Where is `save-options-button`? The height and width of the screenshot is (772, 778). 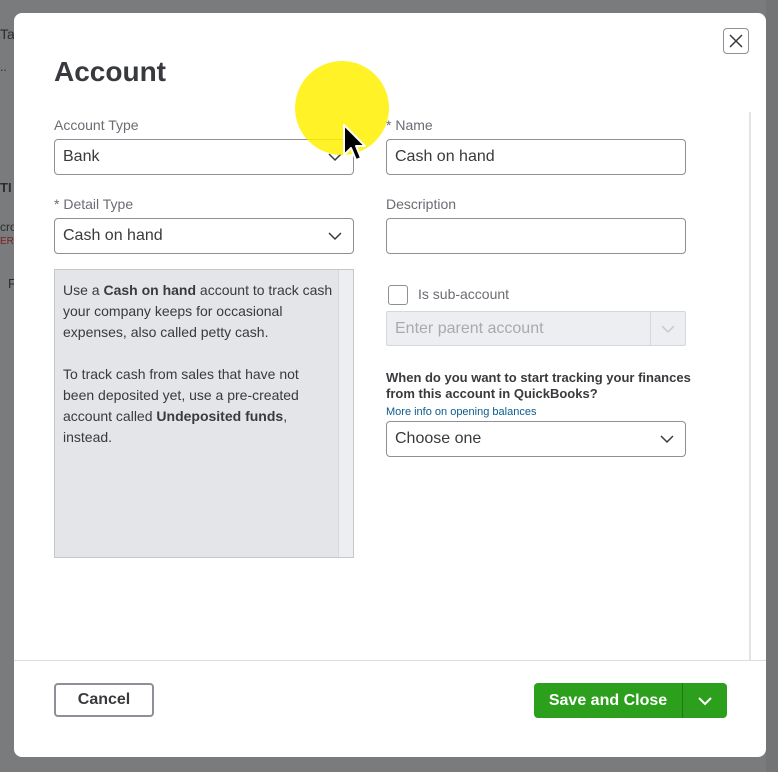
save-options-button is located at coordinates (705, 700).